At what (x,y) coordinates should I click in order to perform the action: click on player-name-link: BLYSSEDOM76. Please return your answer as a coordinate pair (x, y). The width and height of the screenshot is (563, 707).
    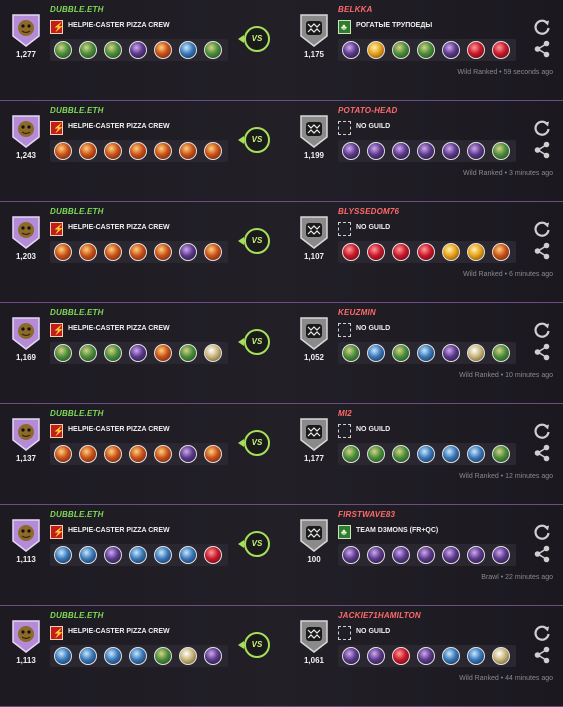
    Looking at the image, I should click on (368, 211).